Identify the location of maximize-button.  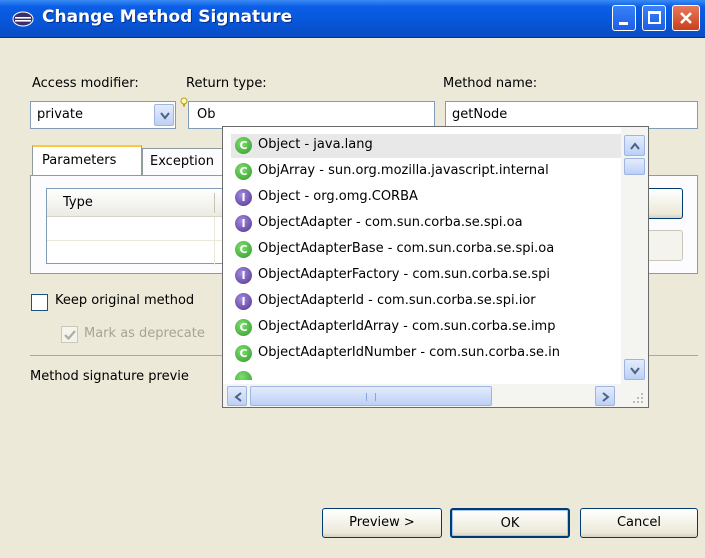
(654, 18).